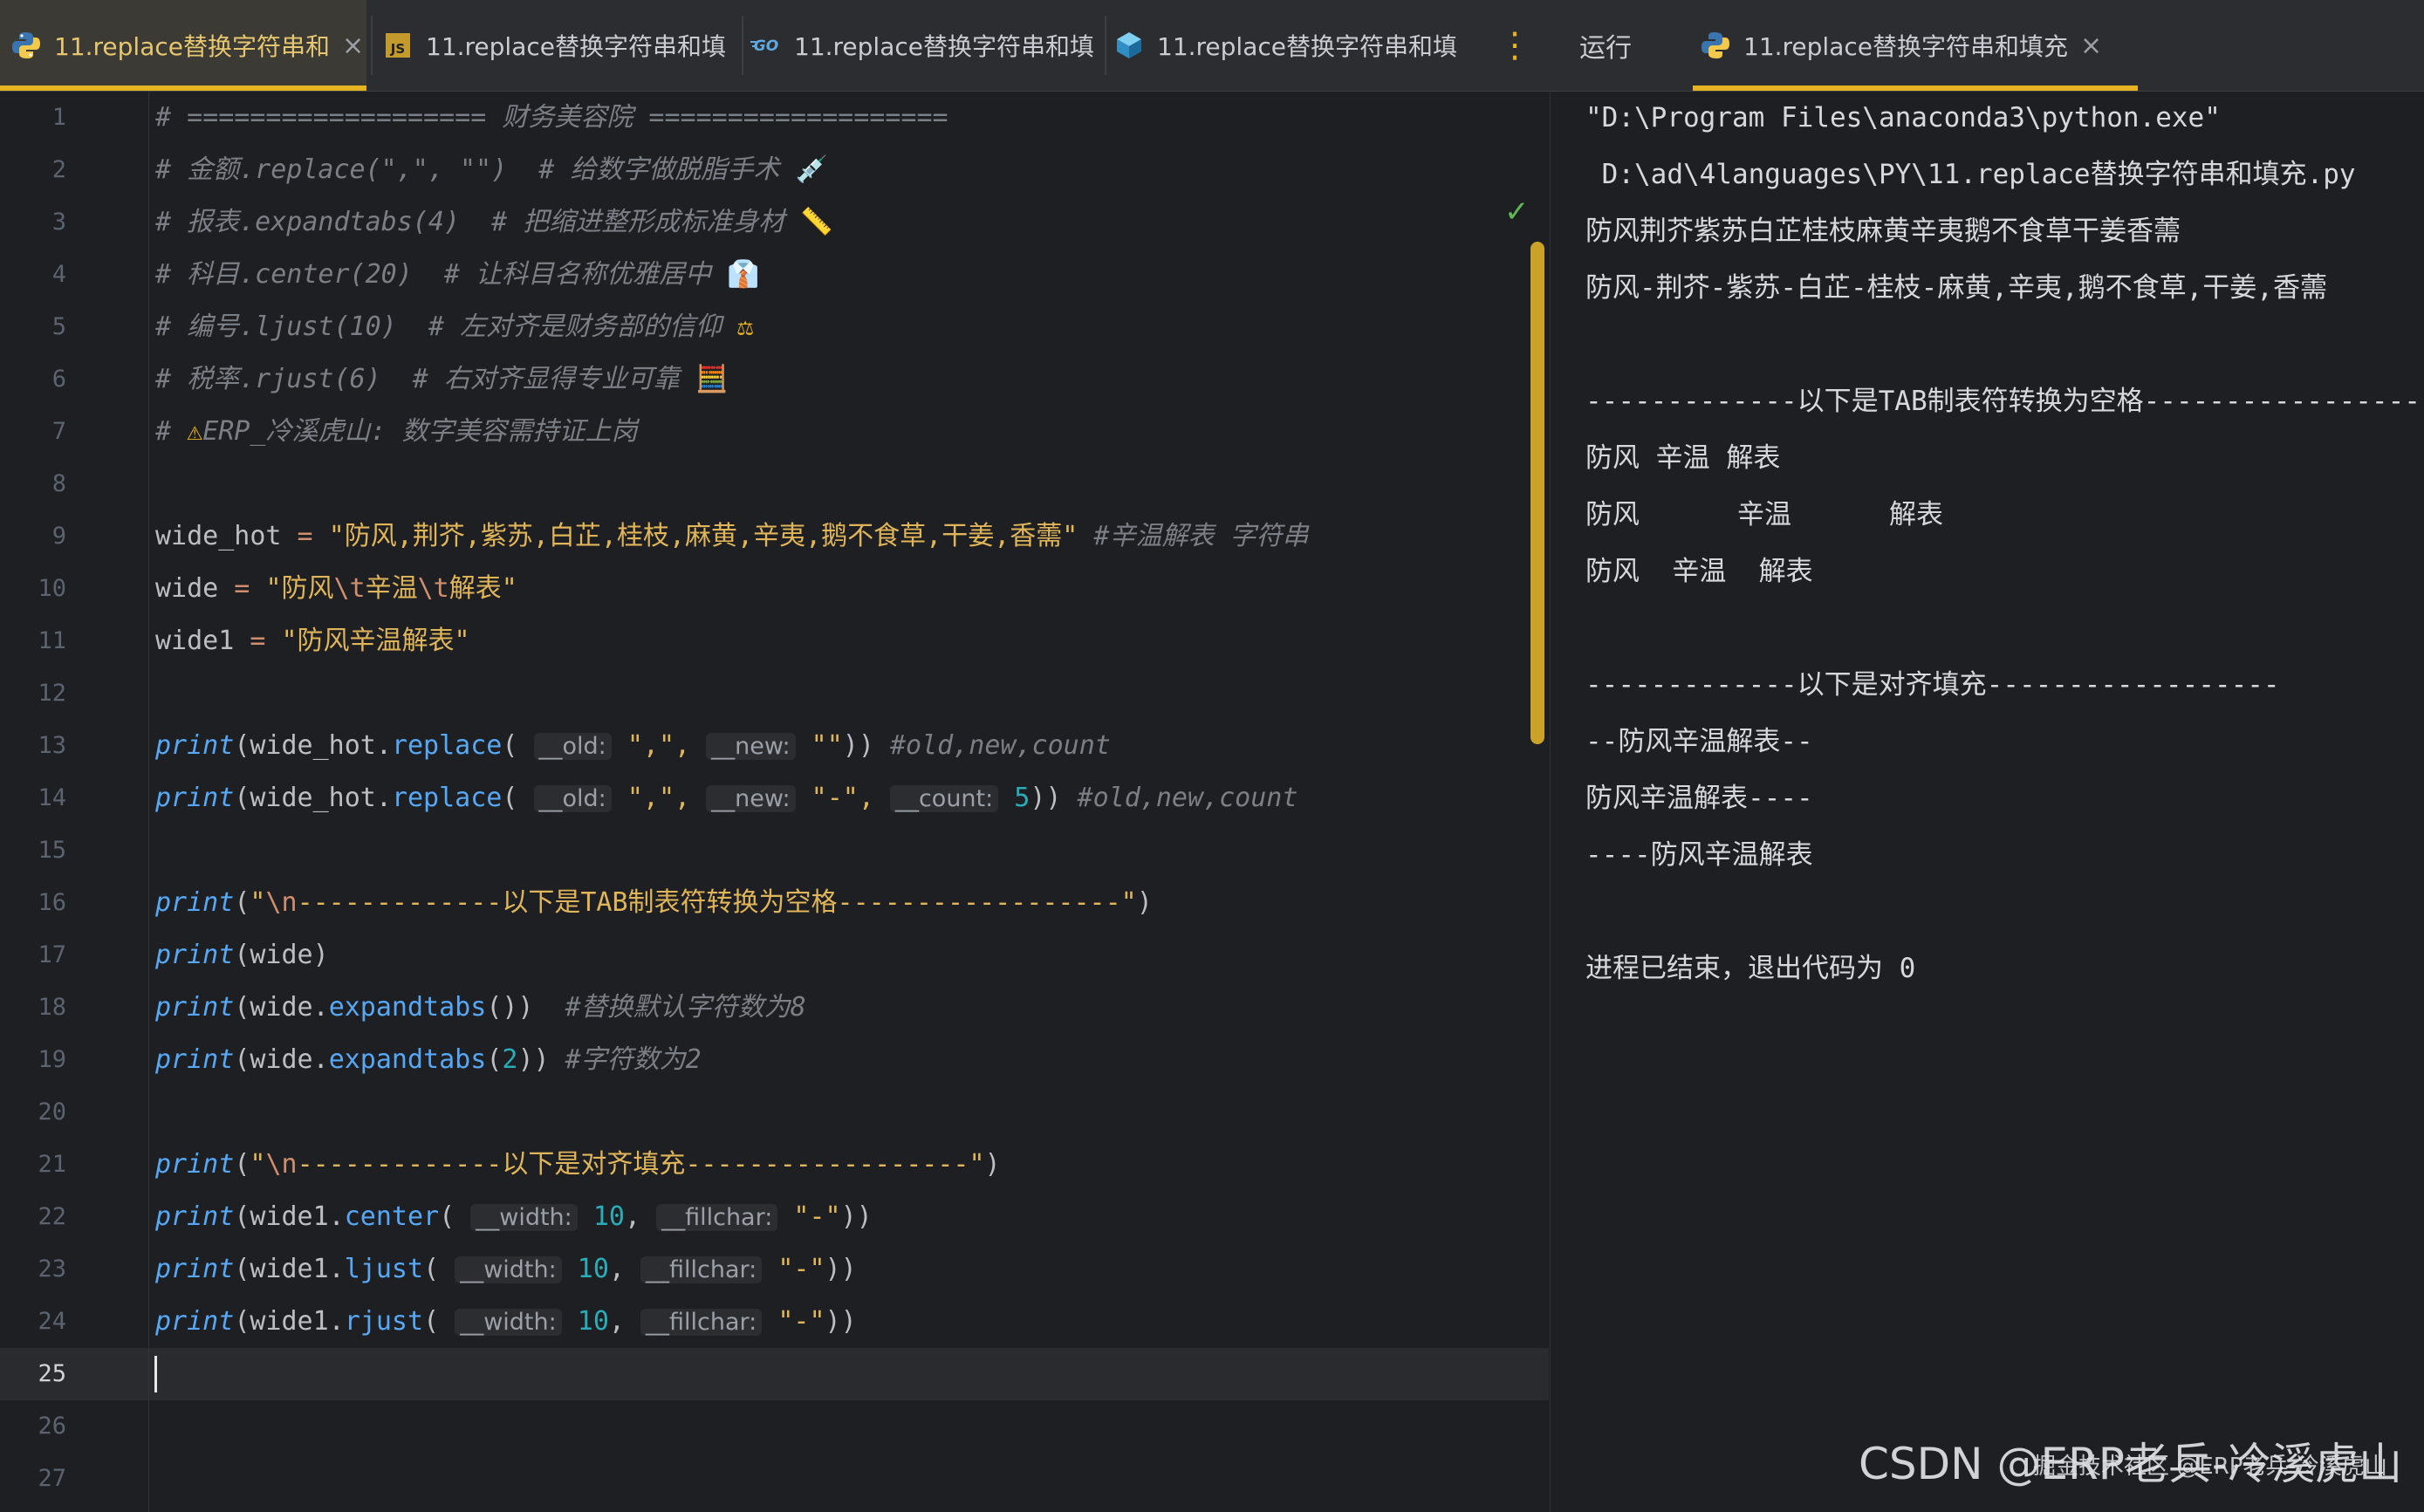  I want to click on string-literal: "-", so click(793, 1269).